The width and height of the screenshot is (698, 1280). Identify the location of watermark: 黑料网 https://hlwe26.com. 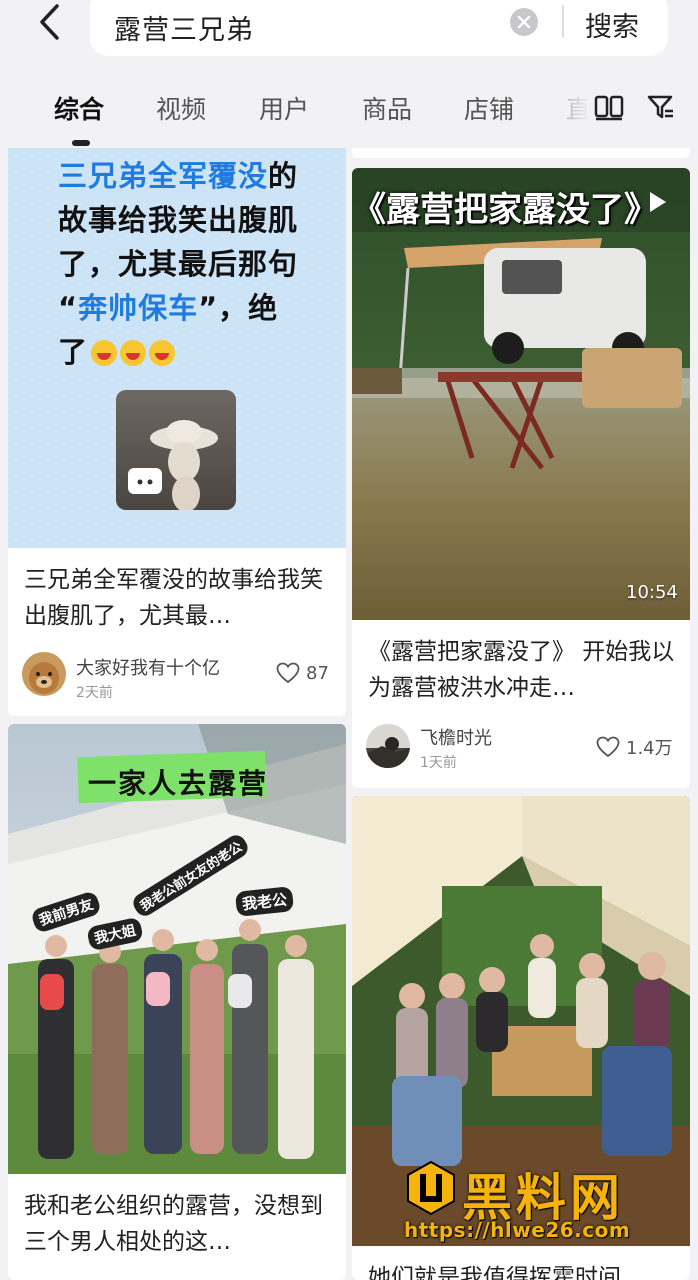
(539, 1203).